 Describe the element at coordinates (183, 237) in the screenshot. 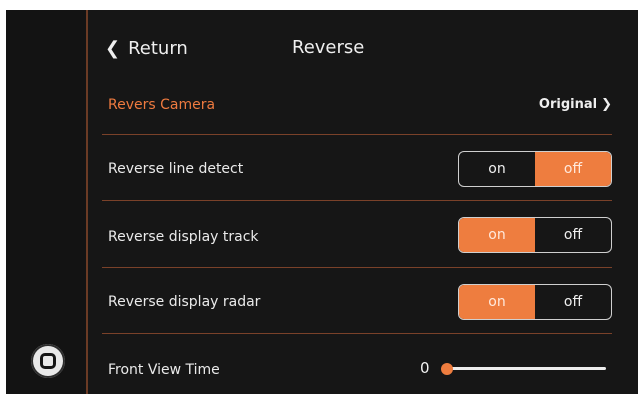

I see `display-track-label: Reverse display track` at that location.